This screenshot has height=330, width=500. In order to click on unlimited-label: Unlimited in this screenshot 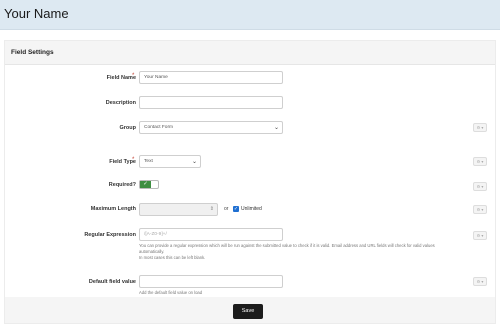, I will do `click(251, 209)`.